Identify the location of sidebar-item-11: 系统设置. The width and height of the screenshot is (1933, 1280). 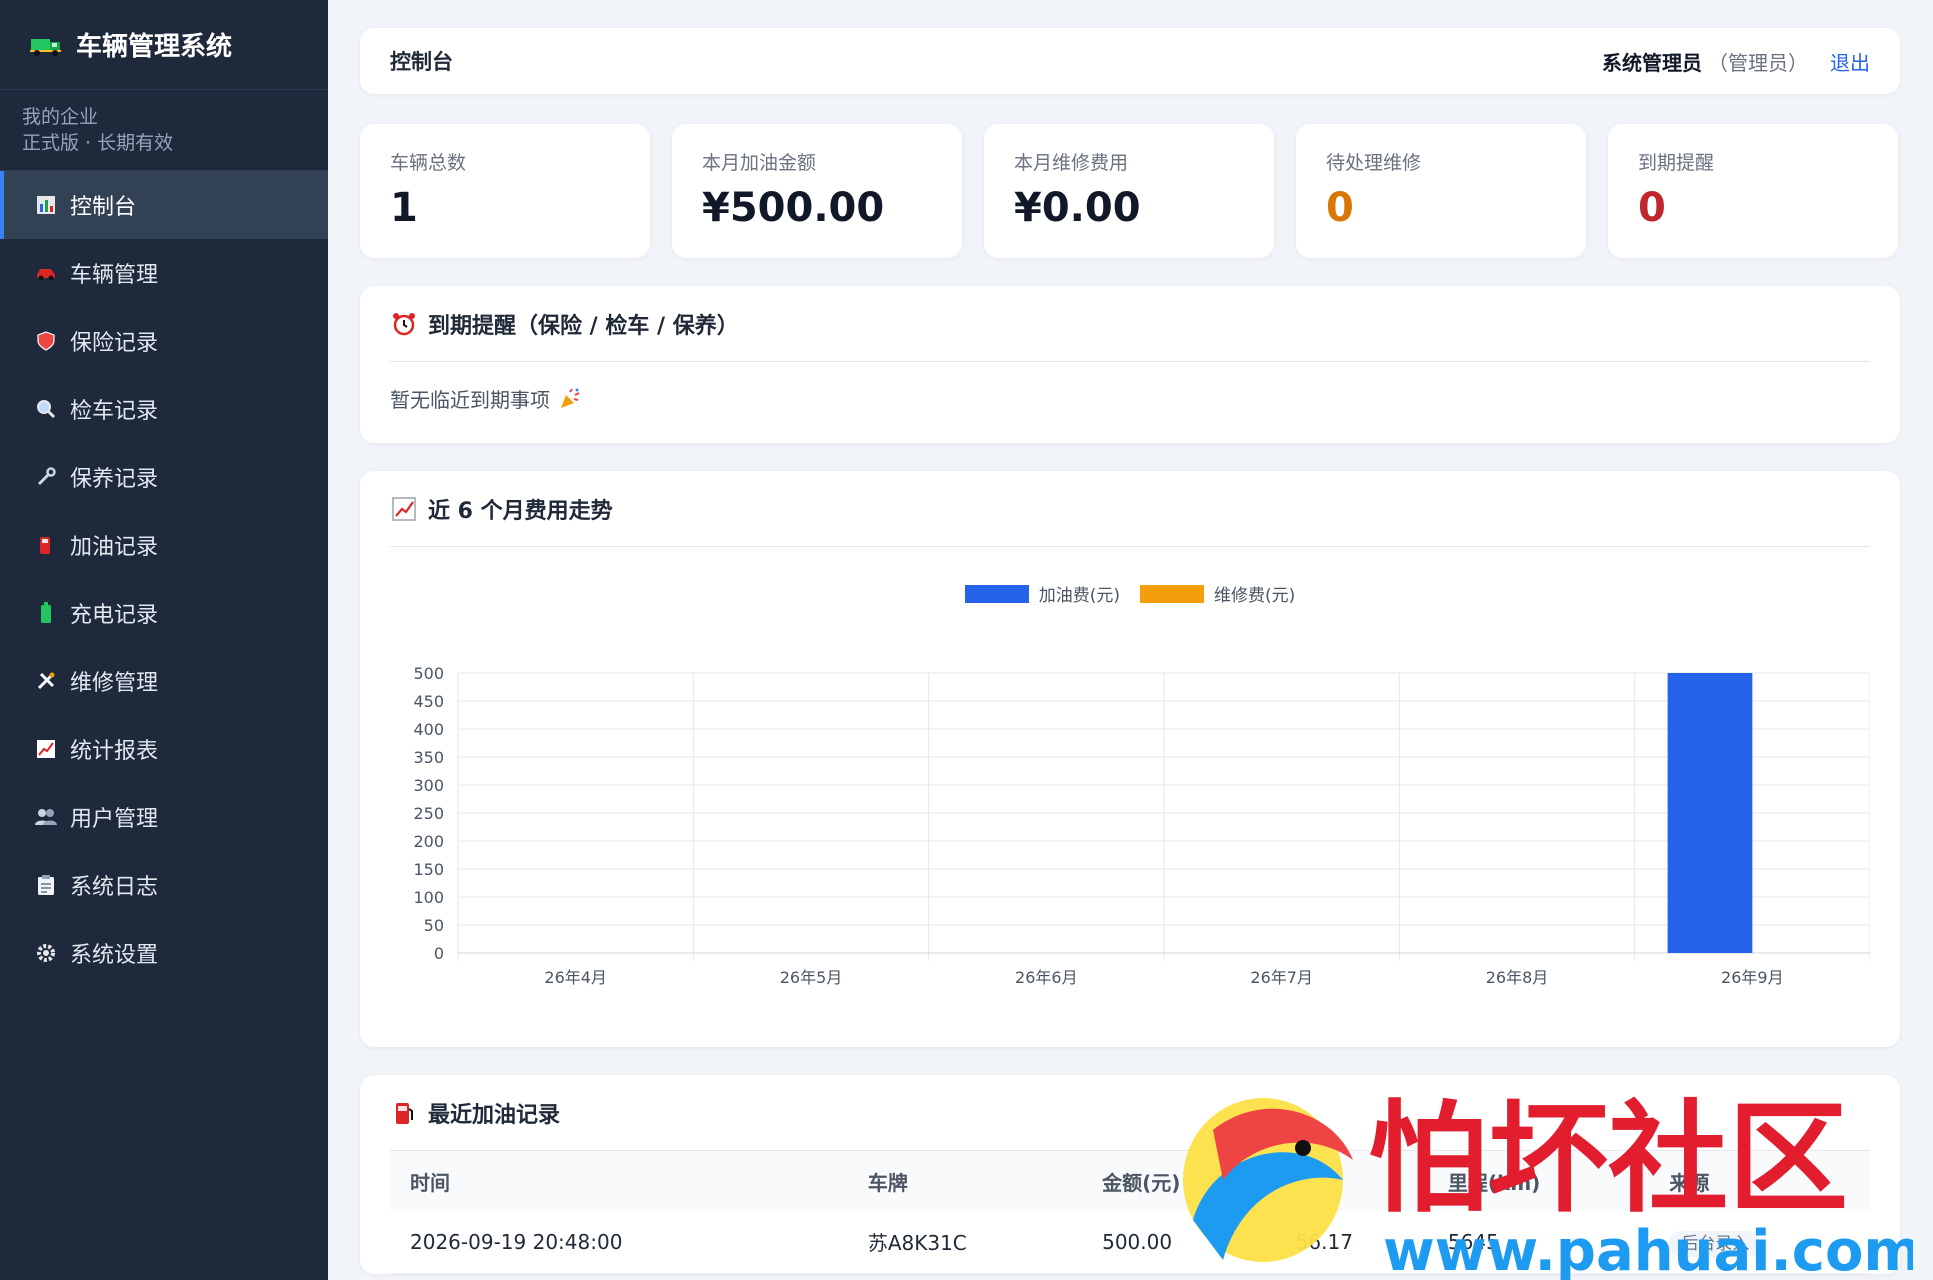
(164, 953).